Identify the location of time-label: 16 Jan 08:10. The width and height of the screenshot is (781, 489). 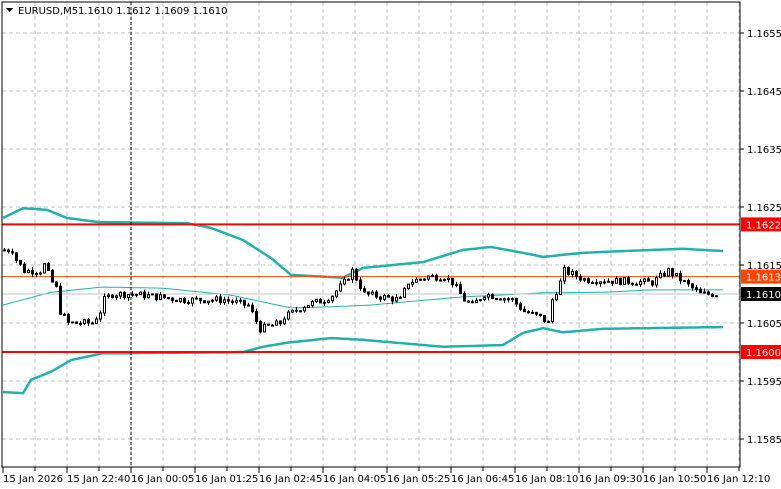
(546, 479).